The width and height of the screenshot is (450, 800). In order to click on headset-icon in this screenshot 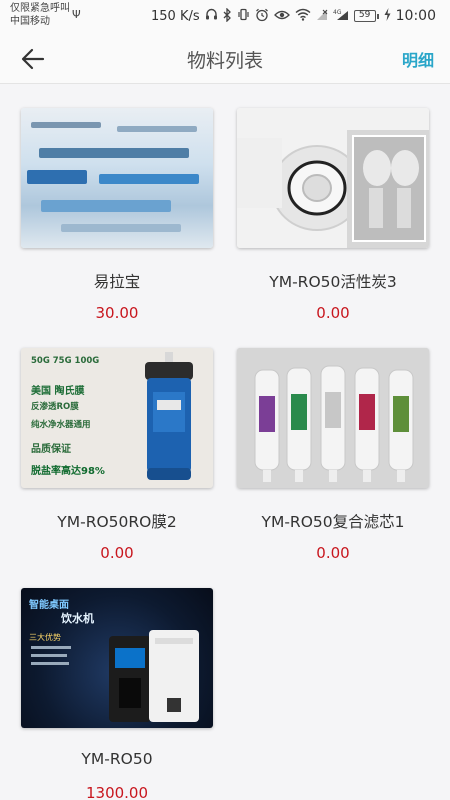, I will do `click(211, 16)`.